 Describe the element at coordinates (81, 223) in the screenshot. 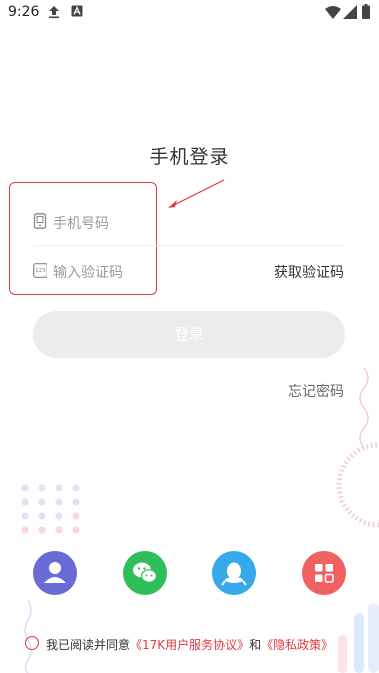

I see `phone-input: 手机号码` at that location.